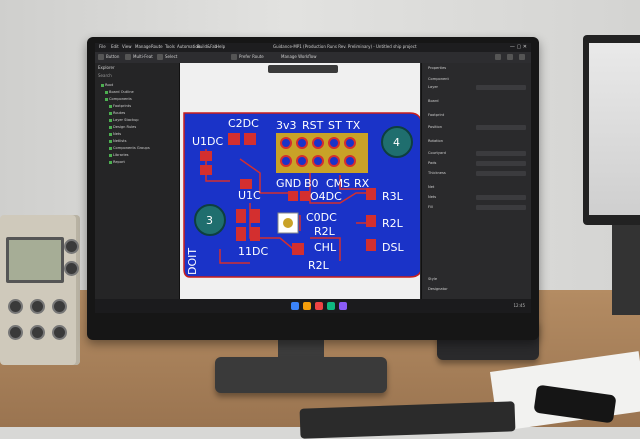  What do you see at coordinates (435, 127) in the screenshot?
I see `property-label: Position` at bounding box center [435, 127].